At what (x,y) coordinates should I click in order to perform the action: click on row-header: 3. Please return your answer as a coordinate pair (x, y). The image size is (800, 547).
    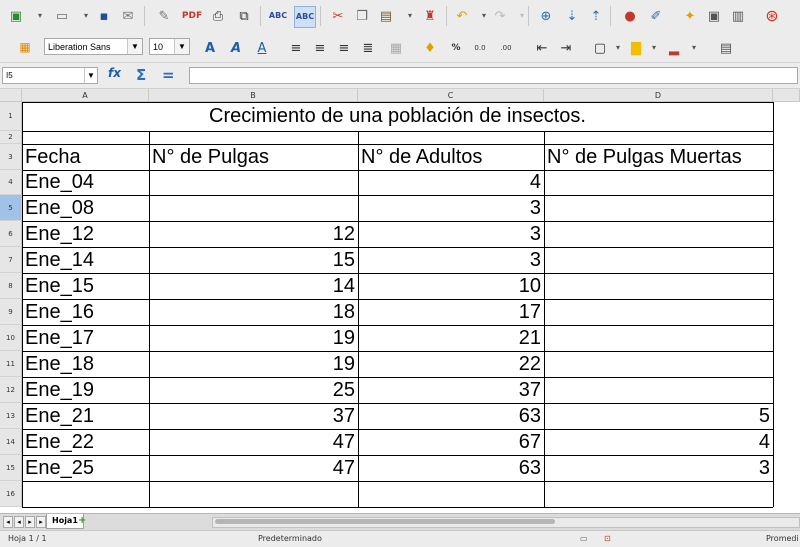
    Looking at the image, I should click on (11, 157).